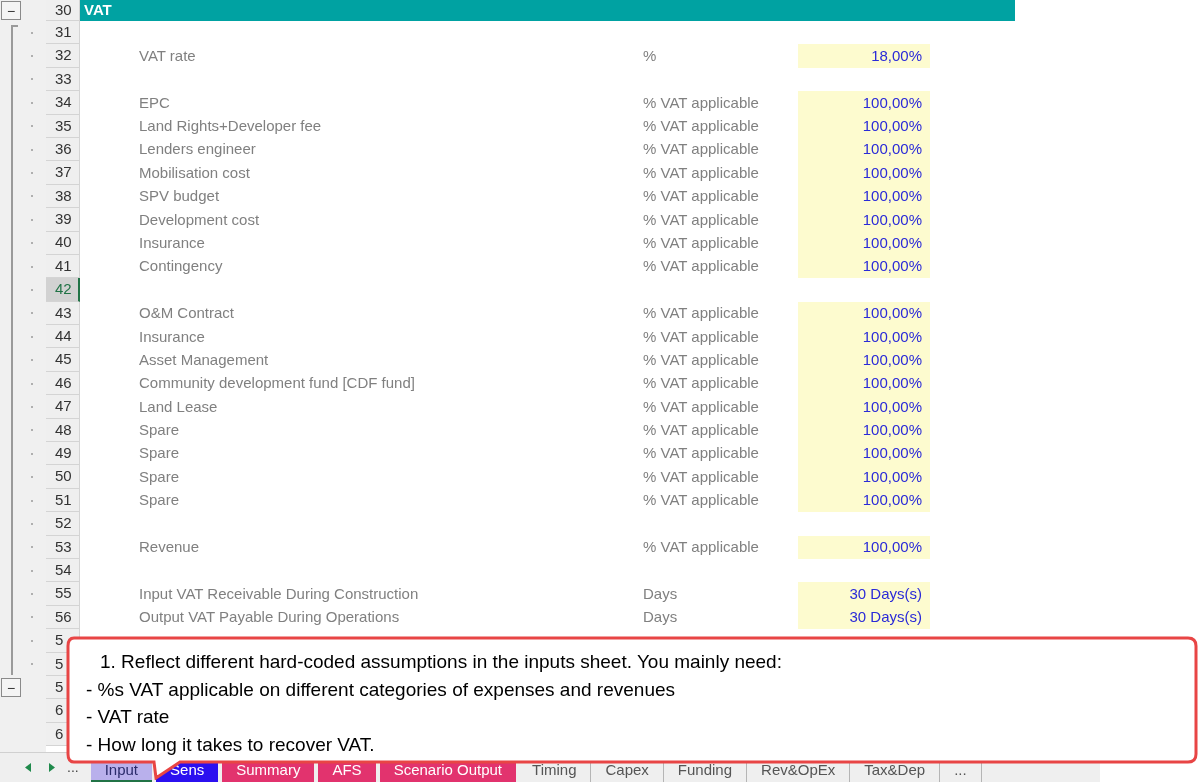 The width and height of the screenshot is (1200, 782). What do you see at coordinates (864, 56) in the screenshot?
I see `input-cell: 18,00%` at bounding box center [864, 56].